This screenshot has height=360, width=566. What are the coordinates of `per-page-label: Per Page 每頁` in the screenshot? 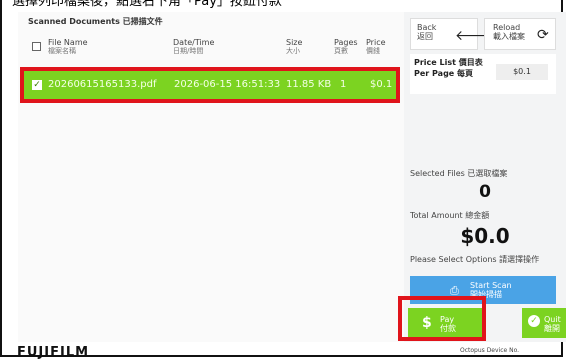 It's located at (444, 73).